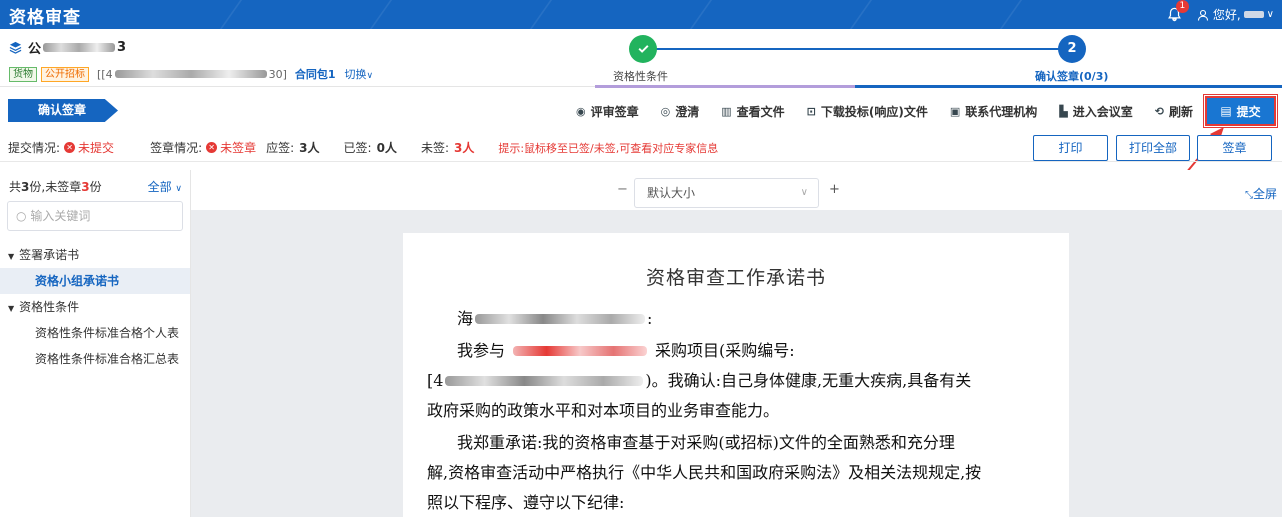 Image resolution: width=1282 pixels, height=517 pixels. I want to click on signed-label: 已签:, so click(357, 148).